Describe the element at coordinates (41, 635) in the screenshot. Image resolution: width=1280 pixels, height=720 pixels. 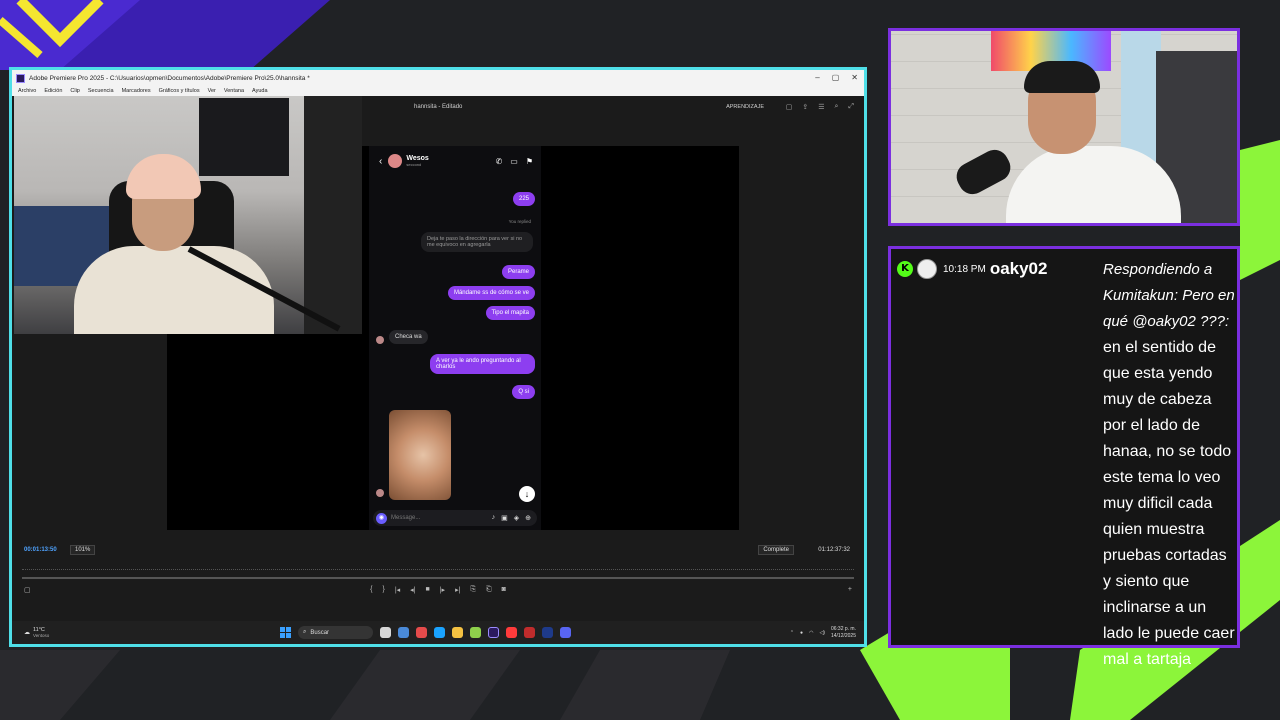
I see `weather-condition: Ventoso` at that location.